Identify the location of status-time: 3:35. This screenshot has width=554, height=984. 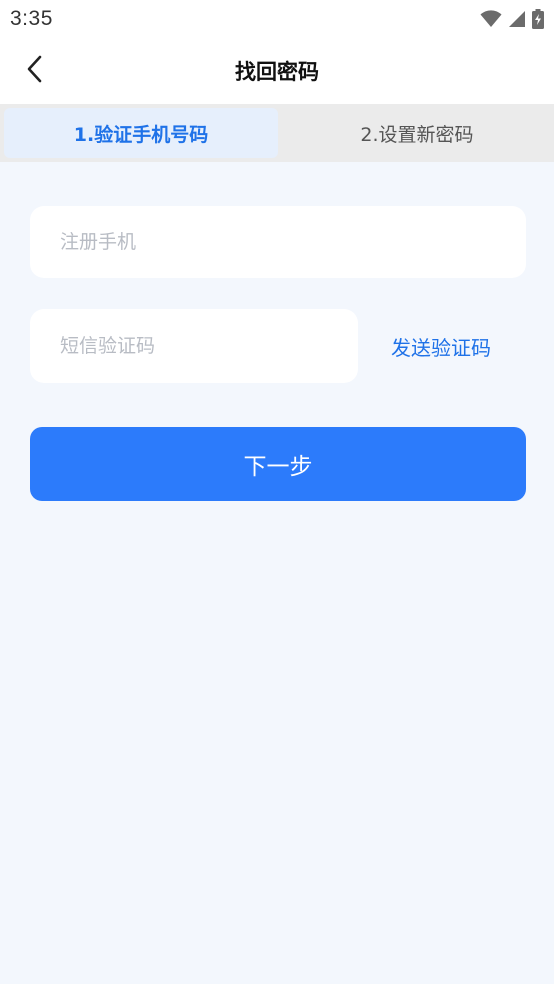
(31, 18).